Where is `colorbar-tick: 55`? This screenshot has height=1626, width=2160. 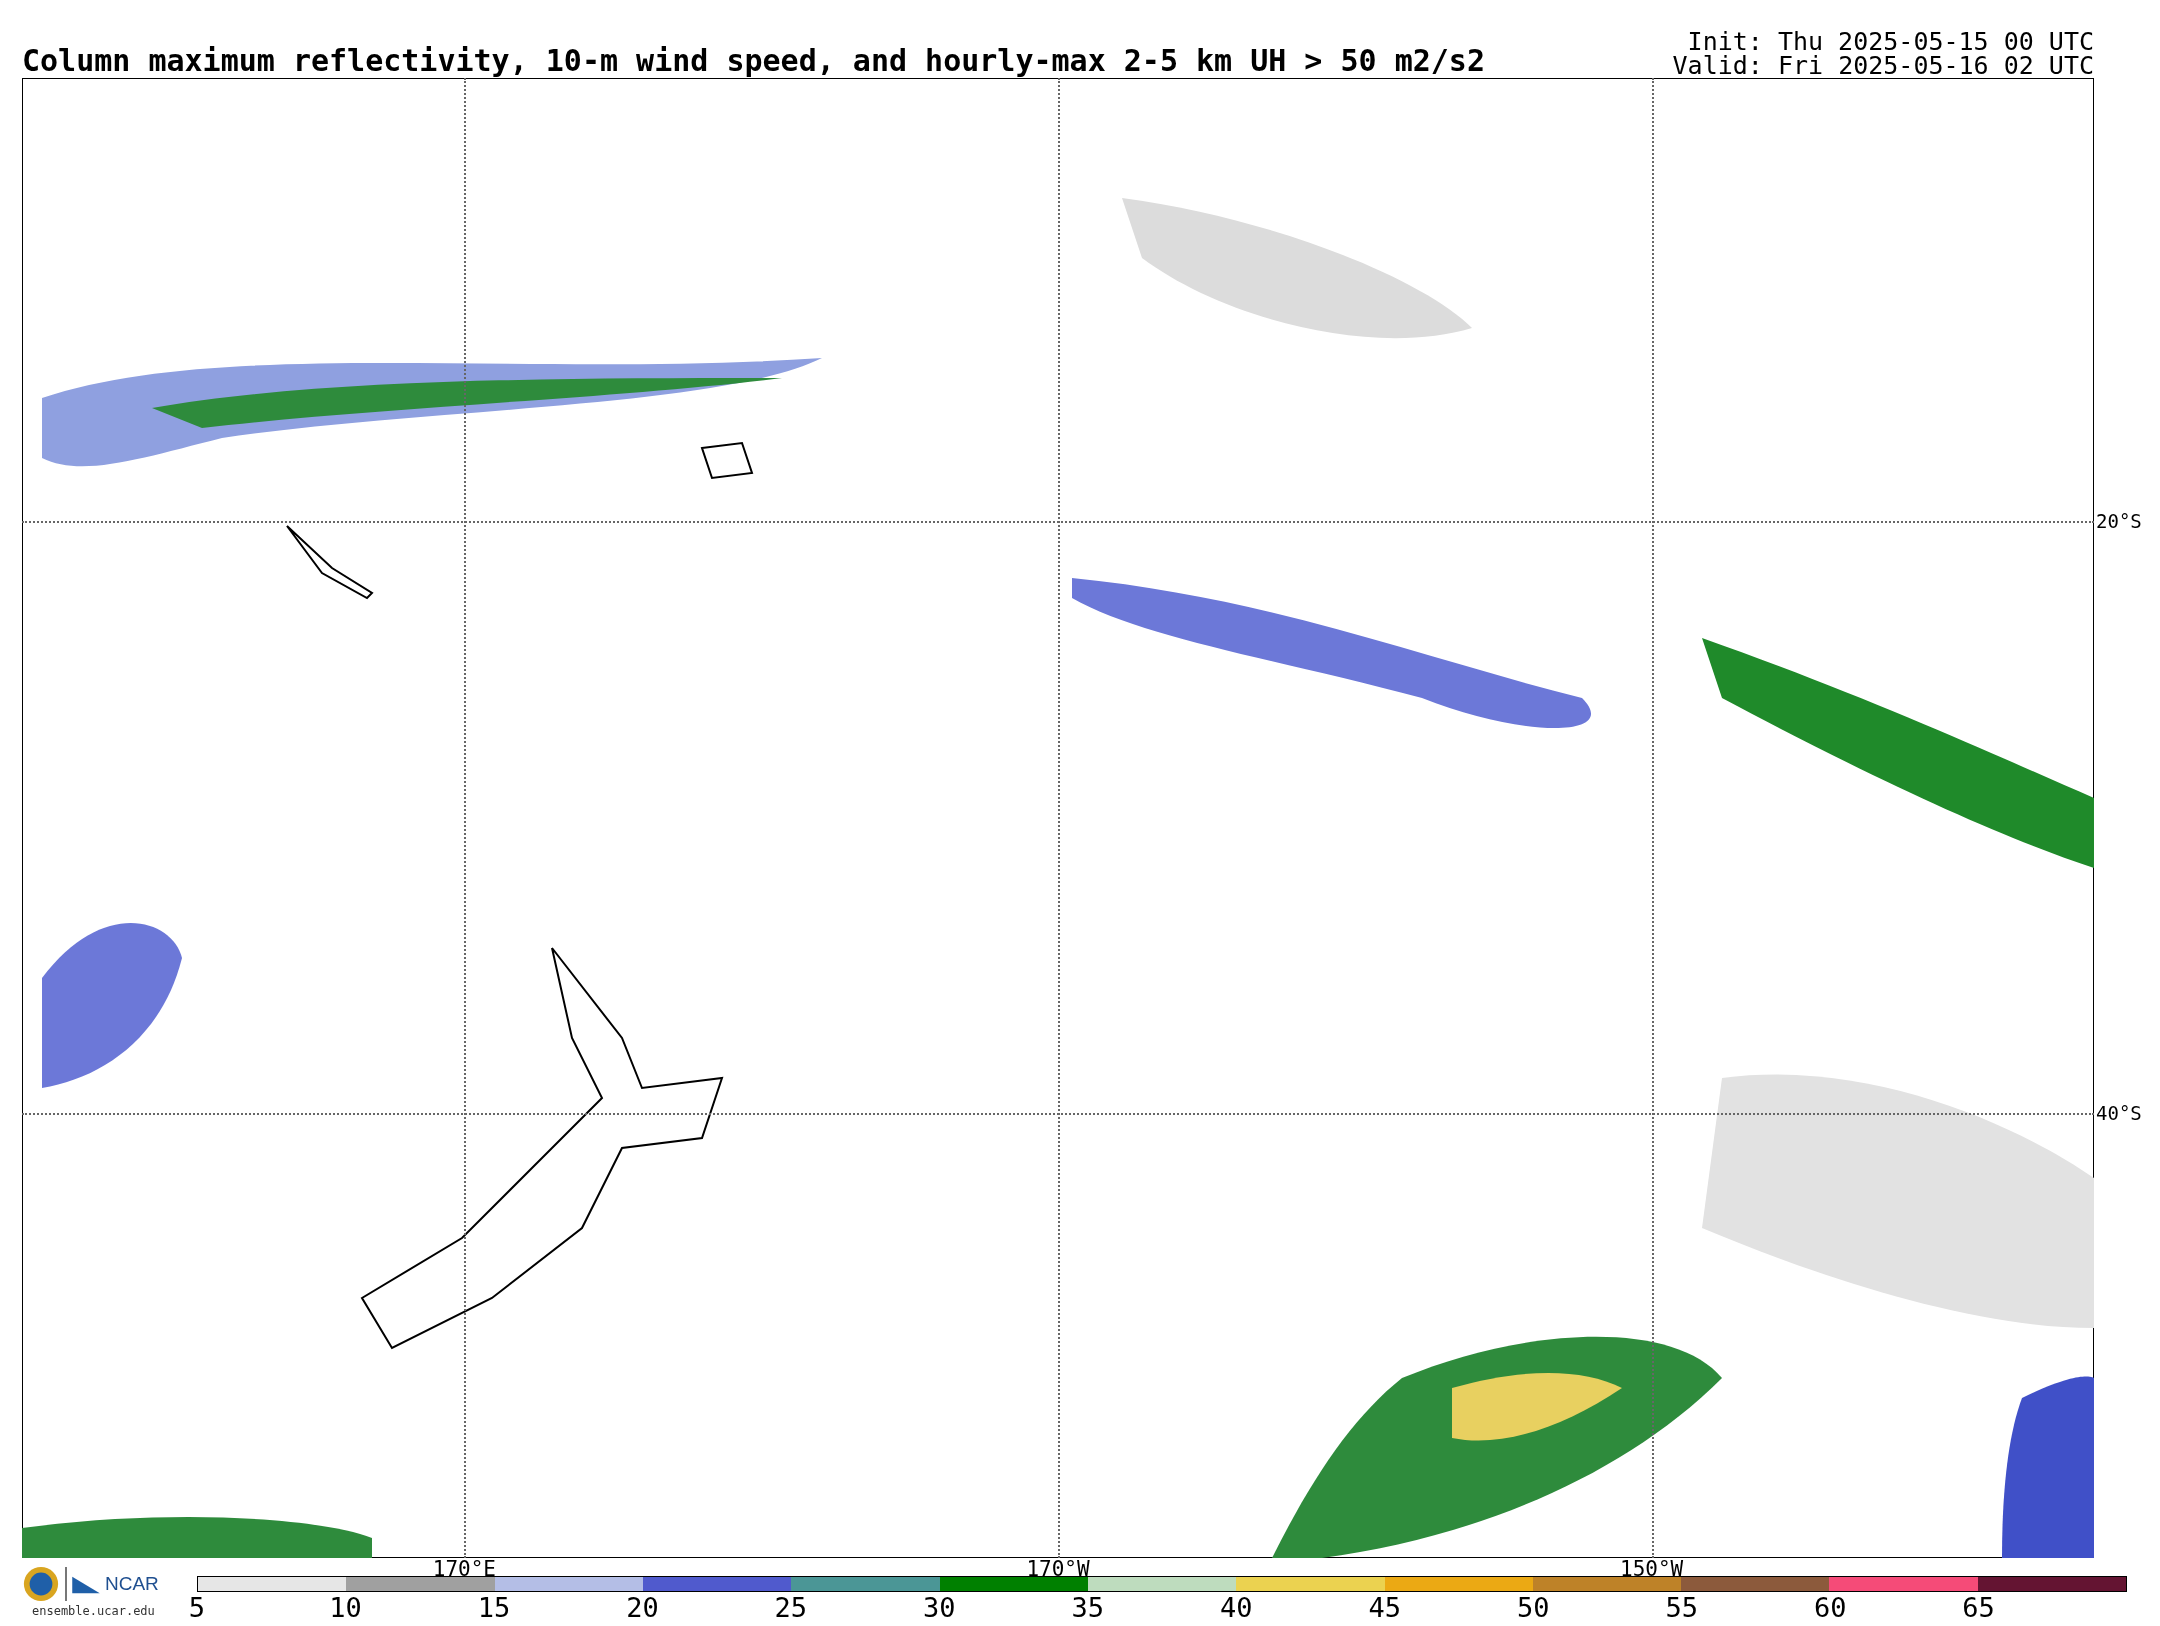 colorbar-tick: 55 is located at coordinates (1681, 1608).